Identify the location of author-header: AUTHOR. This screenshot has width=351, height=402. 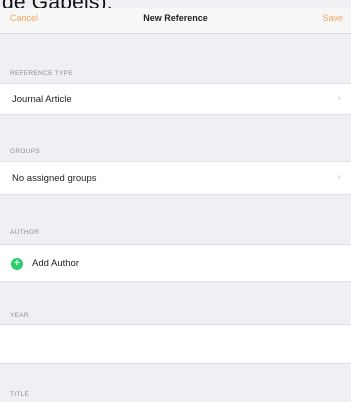
(25, 232).